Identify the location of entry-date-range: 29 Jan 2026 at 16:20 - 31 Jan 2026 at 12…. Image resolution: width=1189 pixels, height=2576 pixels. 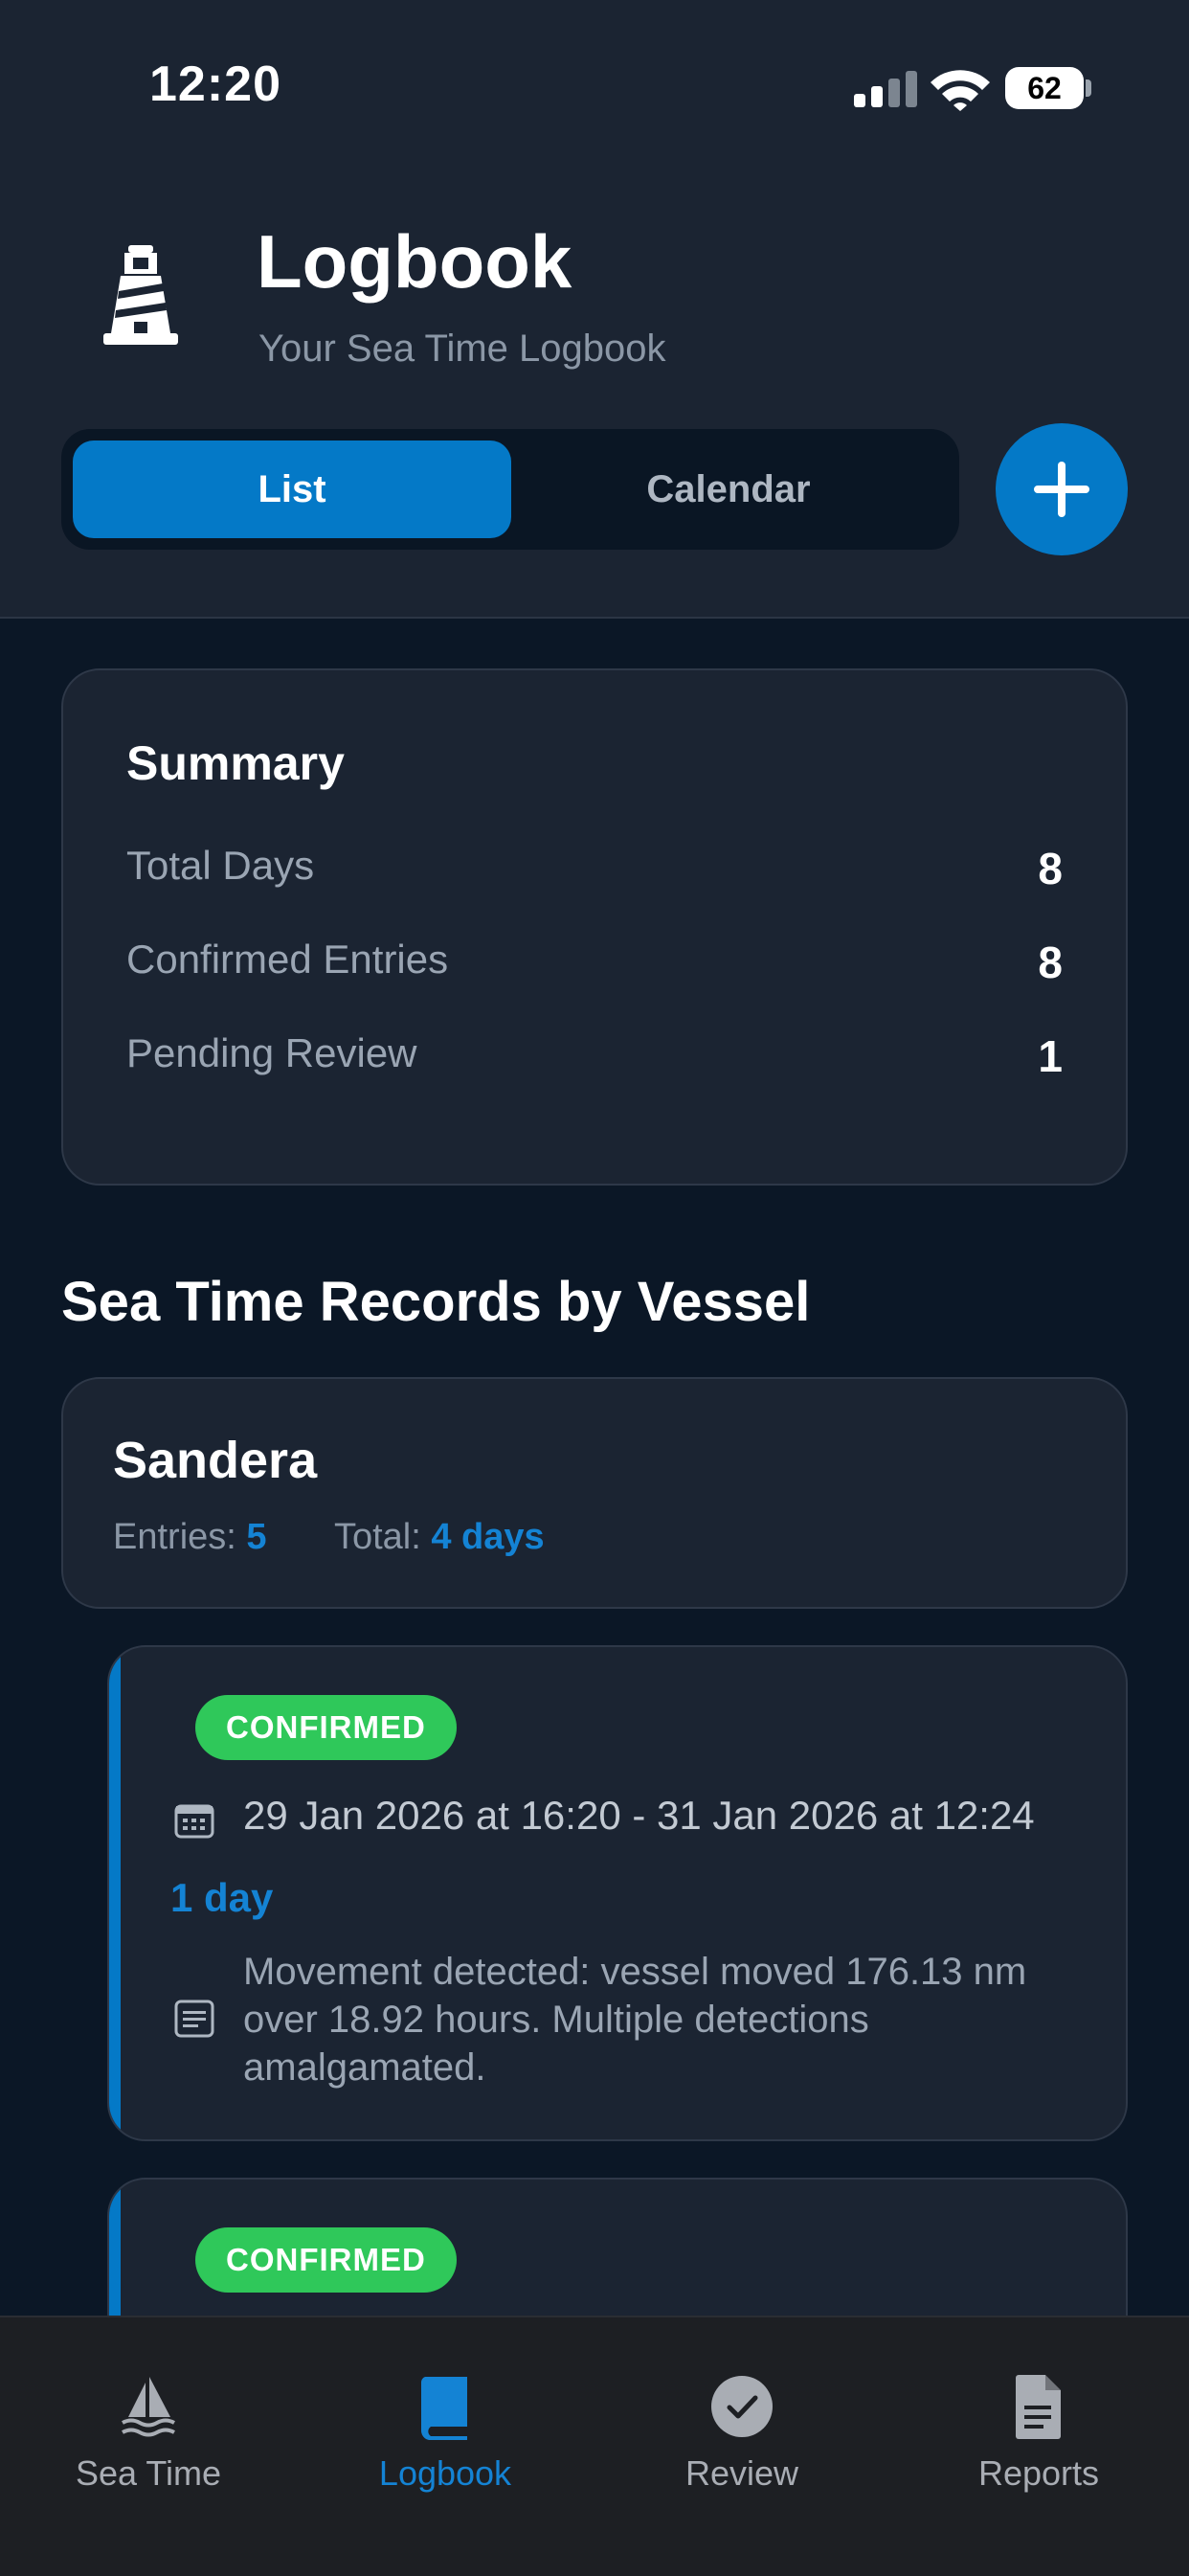
(639, 1815).